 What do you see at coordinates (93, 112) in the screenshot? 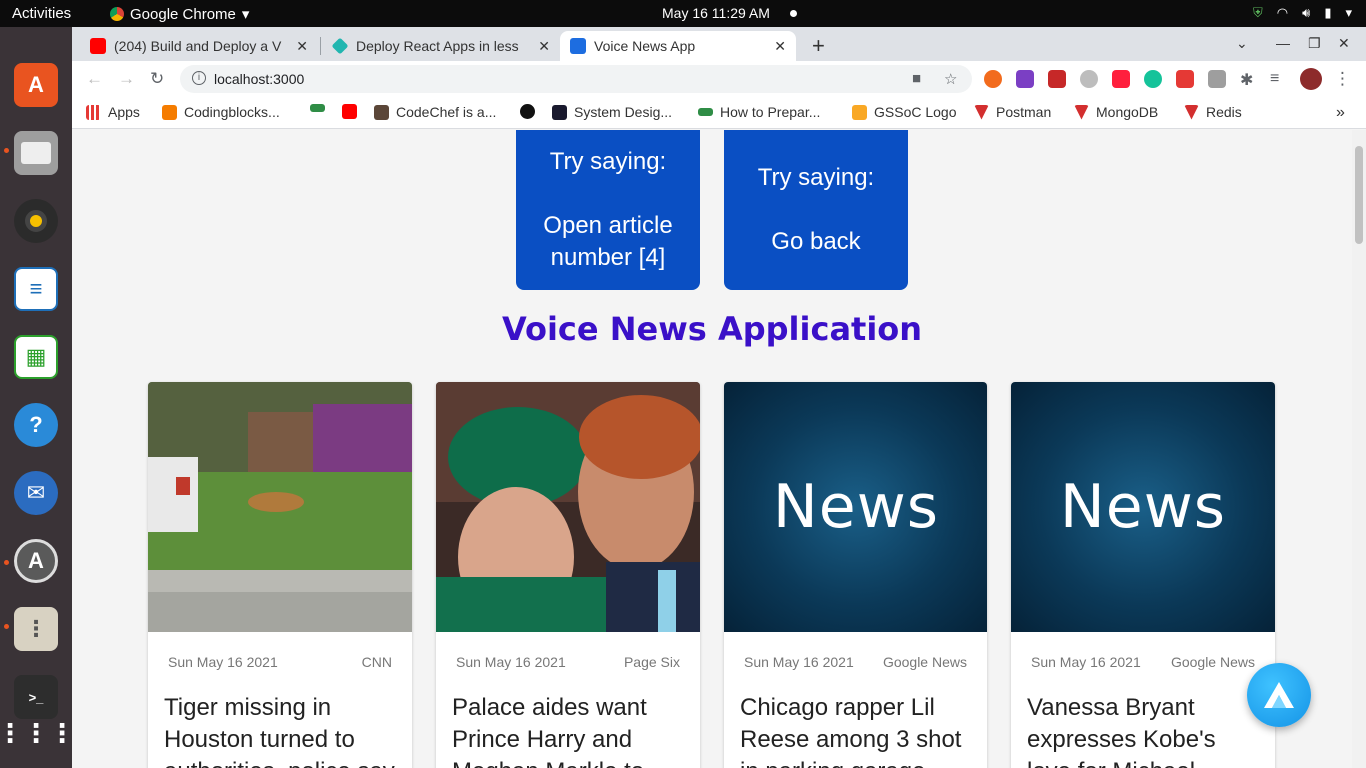
I see `apps-grid-icon` at bounding box center [93, 112].